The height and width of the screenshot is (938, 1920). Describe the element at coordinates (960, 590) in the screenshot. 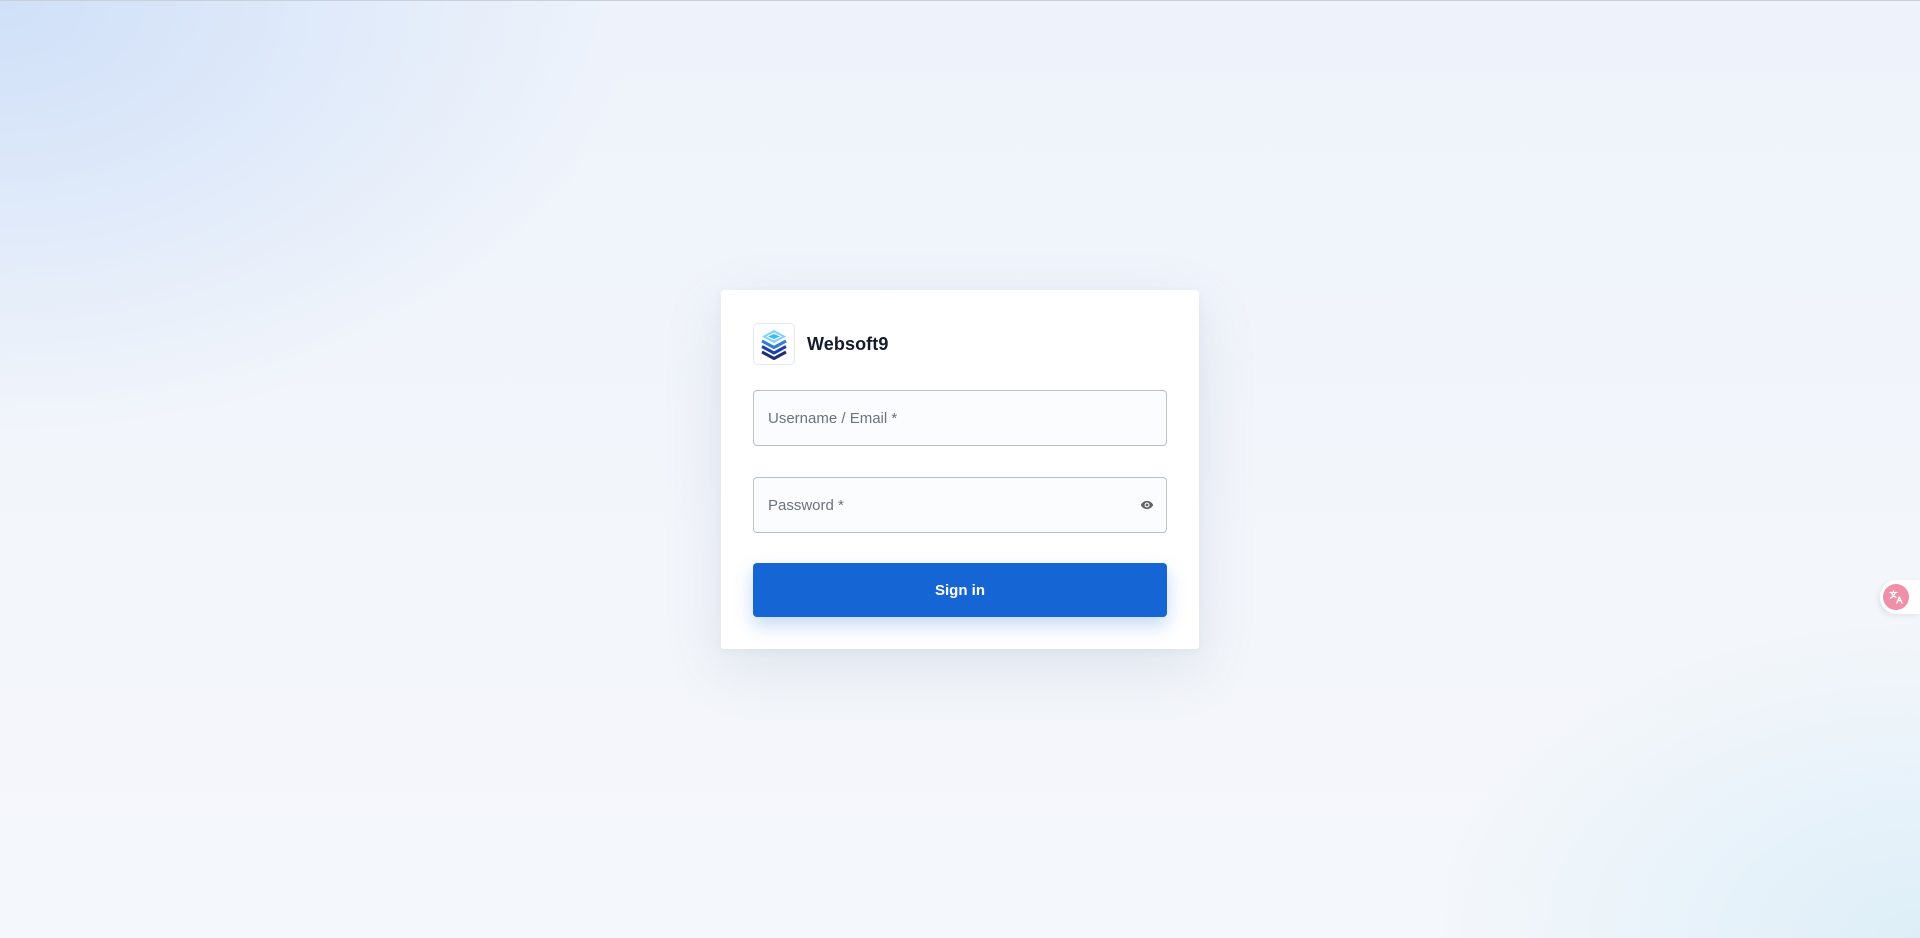

I see `sign-in-button: Sign in` at that location.